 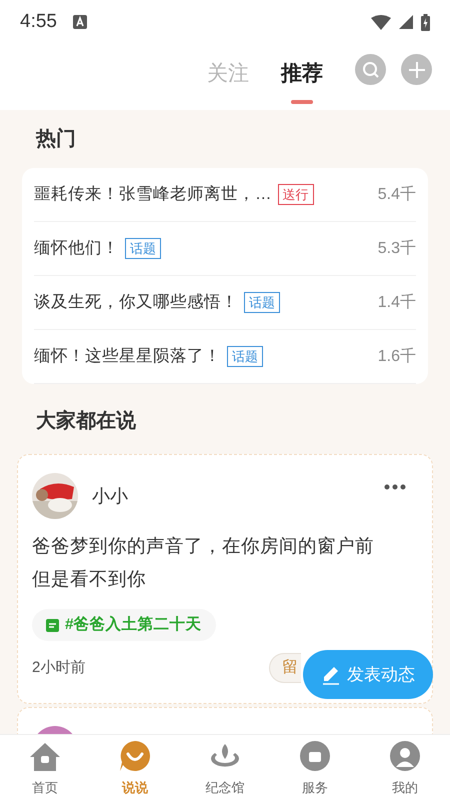 What do you see at coordinates (127, 357) in the screenshot?
I see `topic-title: 缅怀！这些星星陨落了！` at bounding box center [127, 357].